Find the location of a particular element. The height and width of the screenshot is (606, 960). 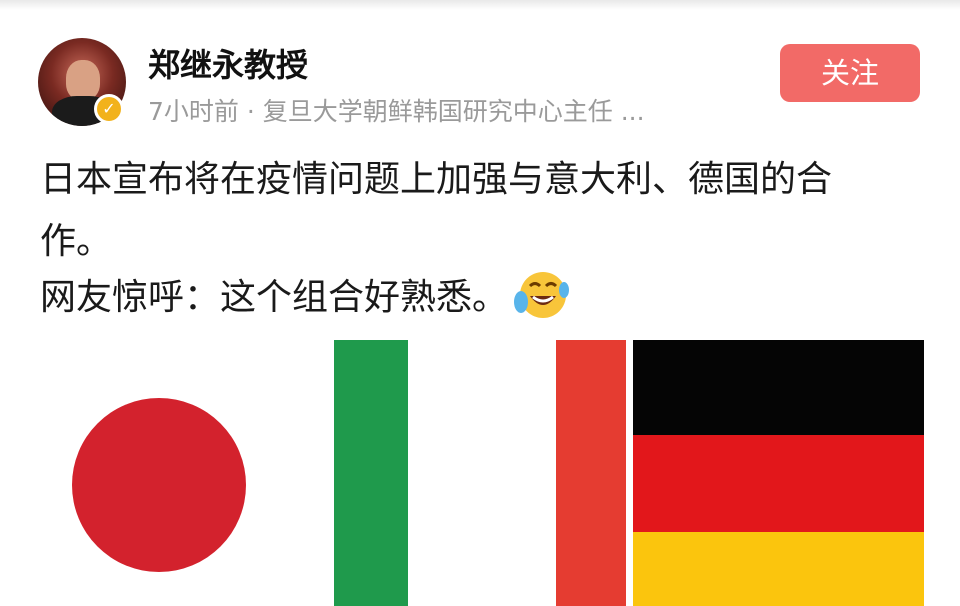

author-name: 郑继永教授 is located at coordinates (228, 63).